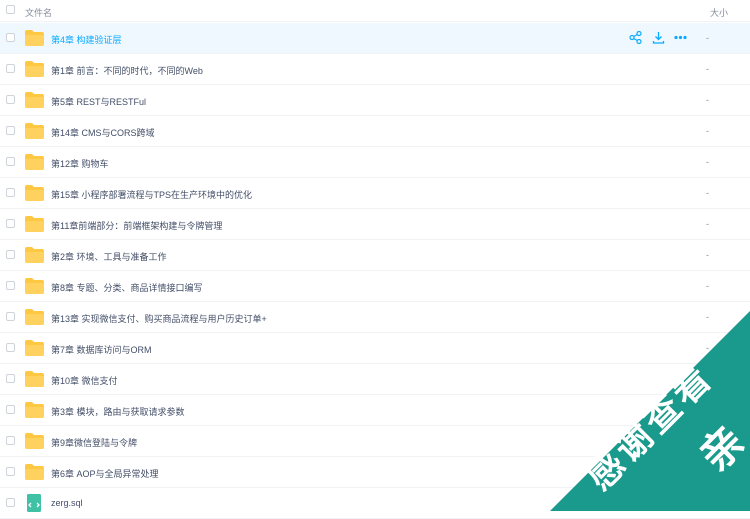 This screenshot has width=750, height=519. I want to click on file-row: zerg.sql, so click(375, 503).